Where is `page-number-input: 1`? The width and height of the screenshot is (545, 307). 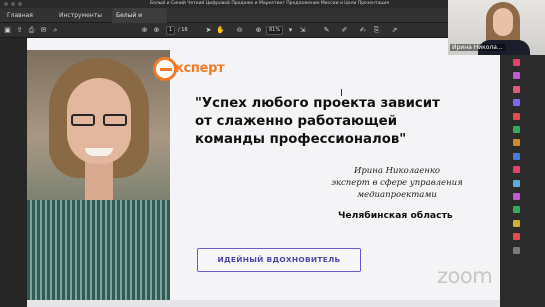
page-number-input: 1 is located at coordinates (170, 30).